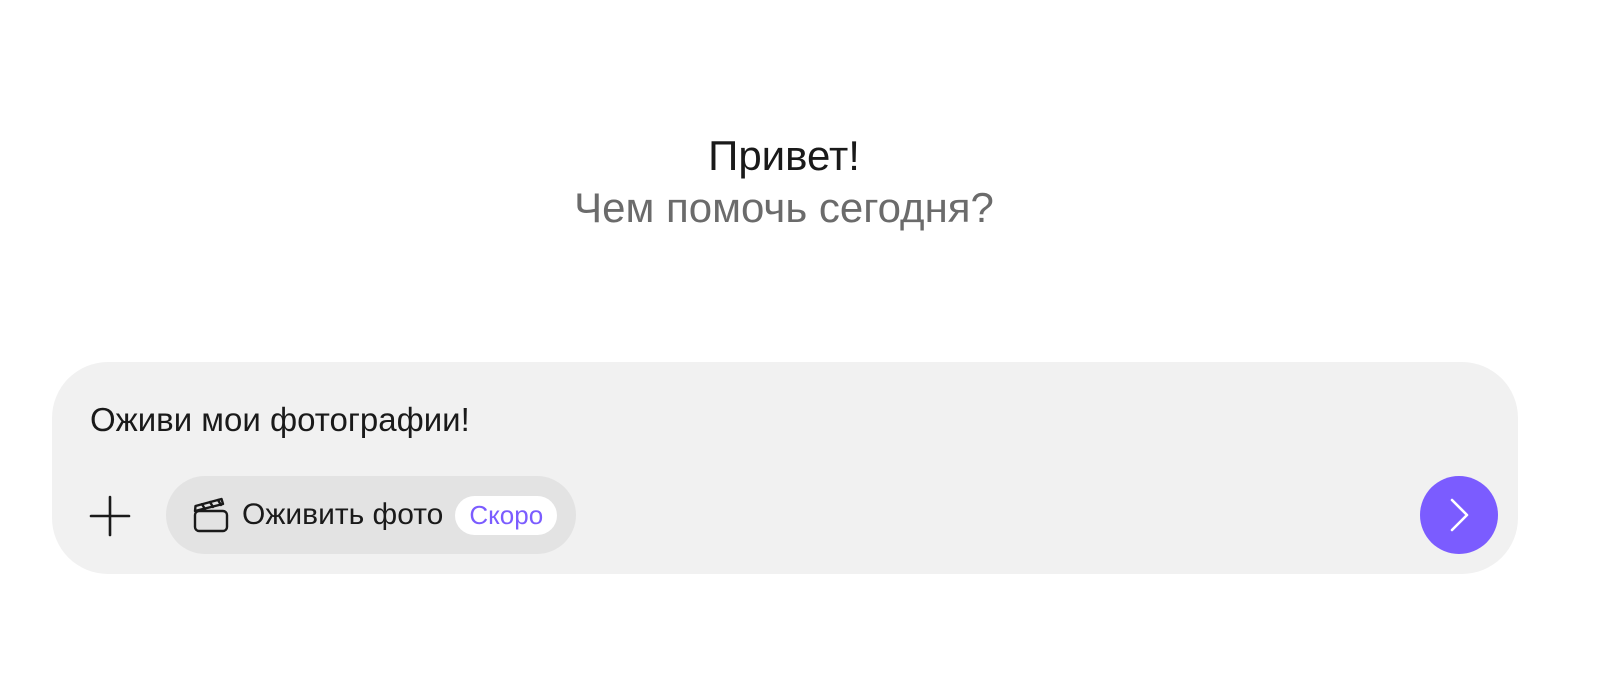 The width and height of the screenshot is (1600, 698). What do you see at coordinates (784, 182) in the screenshot?
I see `greeting: Привет! Чем помочь сегодня?` at bounding box center [784, 182].